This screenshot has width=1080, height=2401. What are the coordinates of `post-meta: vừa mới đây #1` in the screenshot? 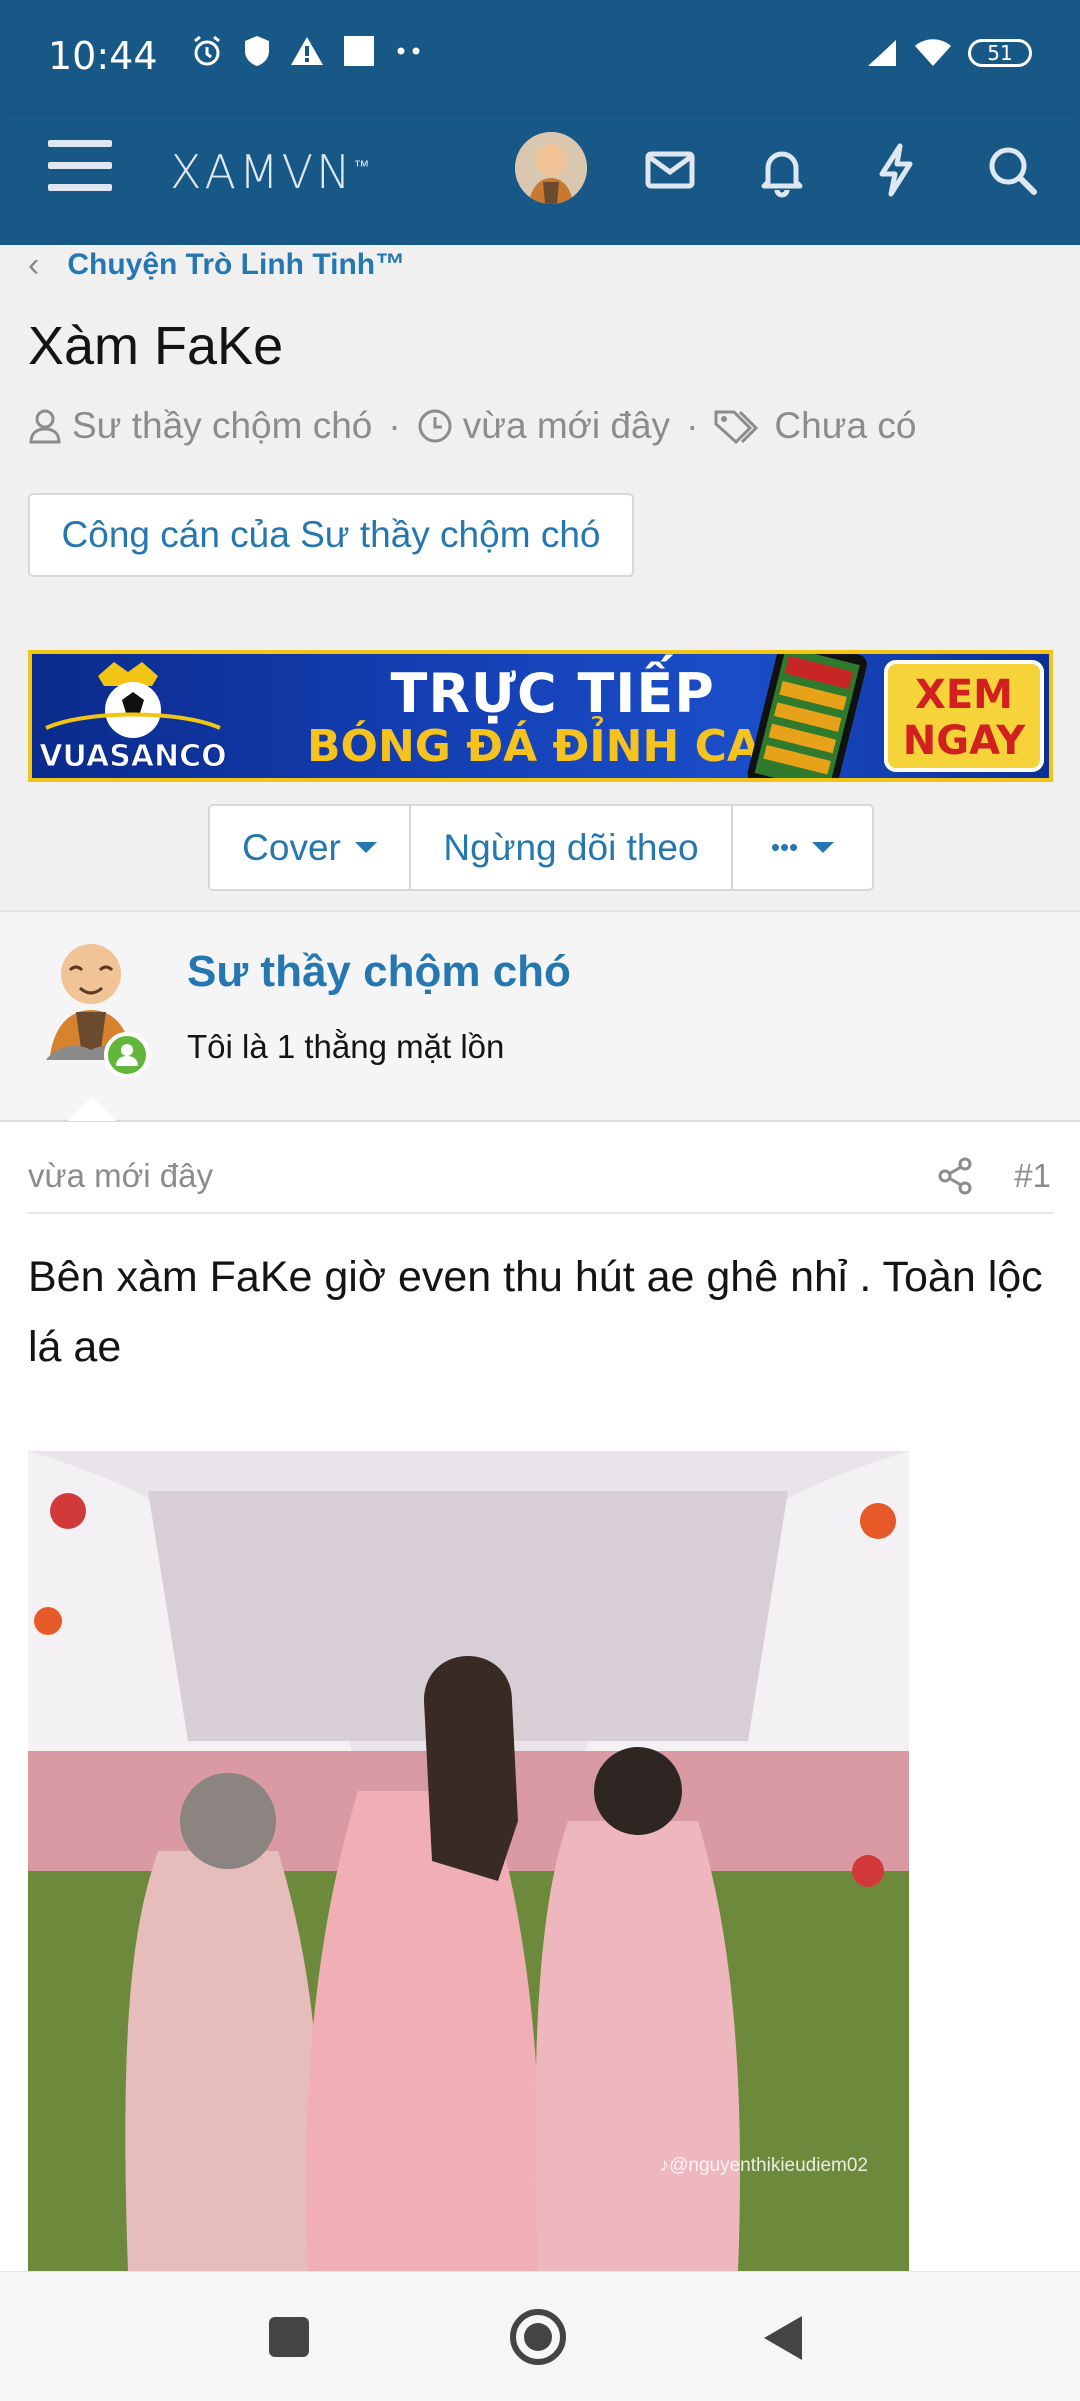 It's located at (540, 1183).